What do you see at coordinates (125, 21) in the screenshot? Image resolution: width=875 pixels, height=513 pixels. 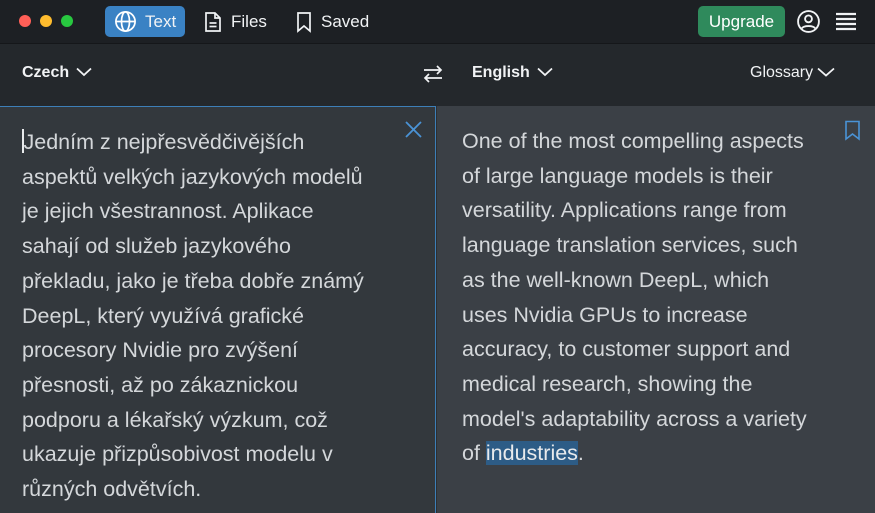 I see `globe-icon` at bounding box center [125, 21].